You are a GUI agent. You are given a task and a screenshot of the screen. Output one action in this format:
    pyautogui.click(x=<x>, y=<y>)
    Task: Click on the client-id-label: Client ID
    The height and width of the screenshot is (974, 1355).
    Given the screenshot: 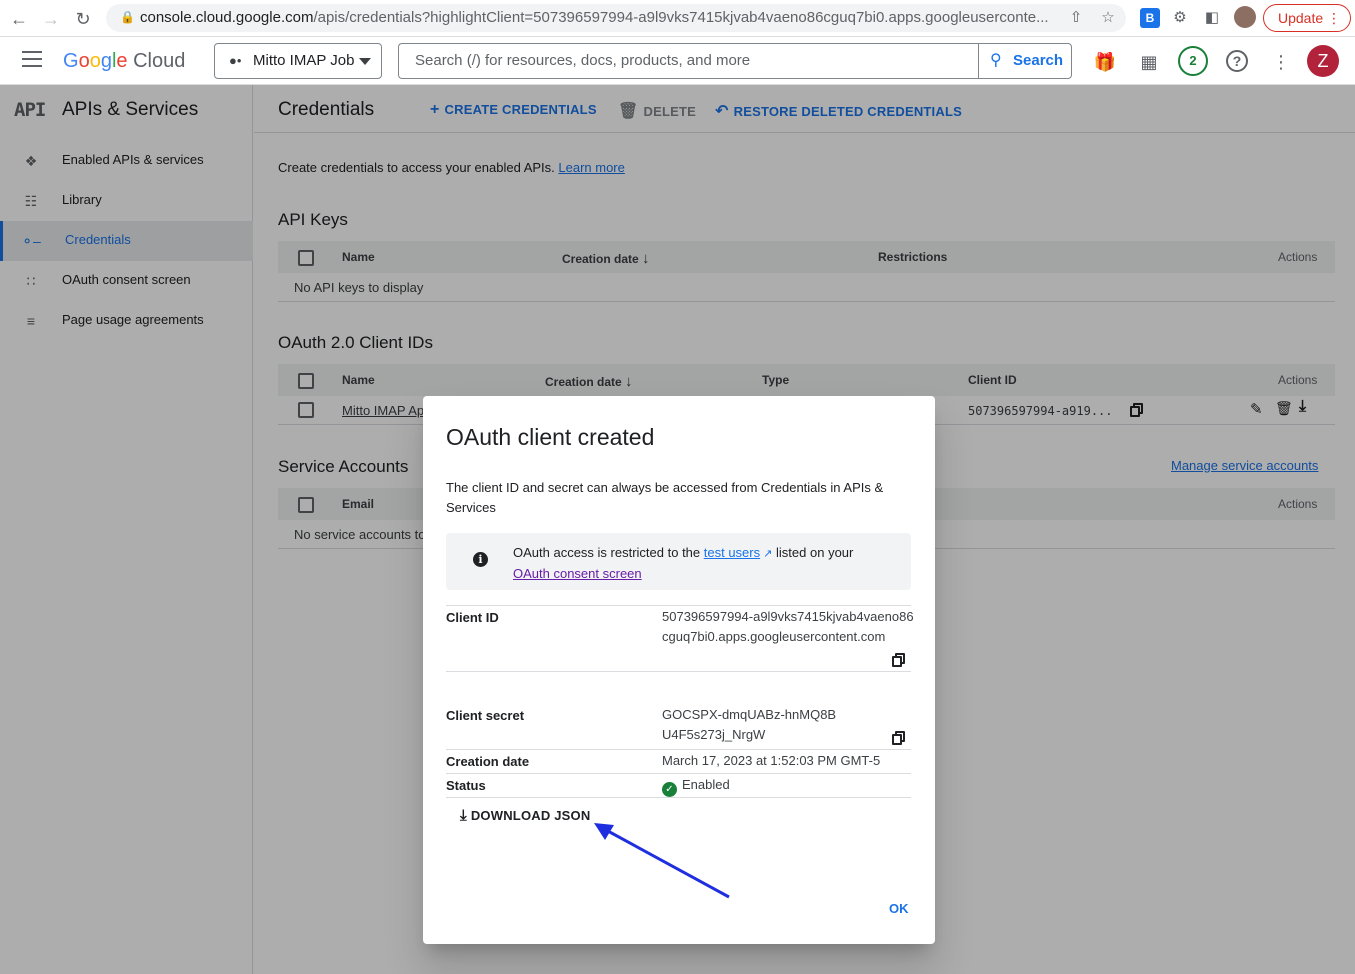 What is the action you would take?
    pyautogui.click(x=472, y=617)
    